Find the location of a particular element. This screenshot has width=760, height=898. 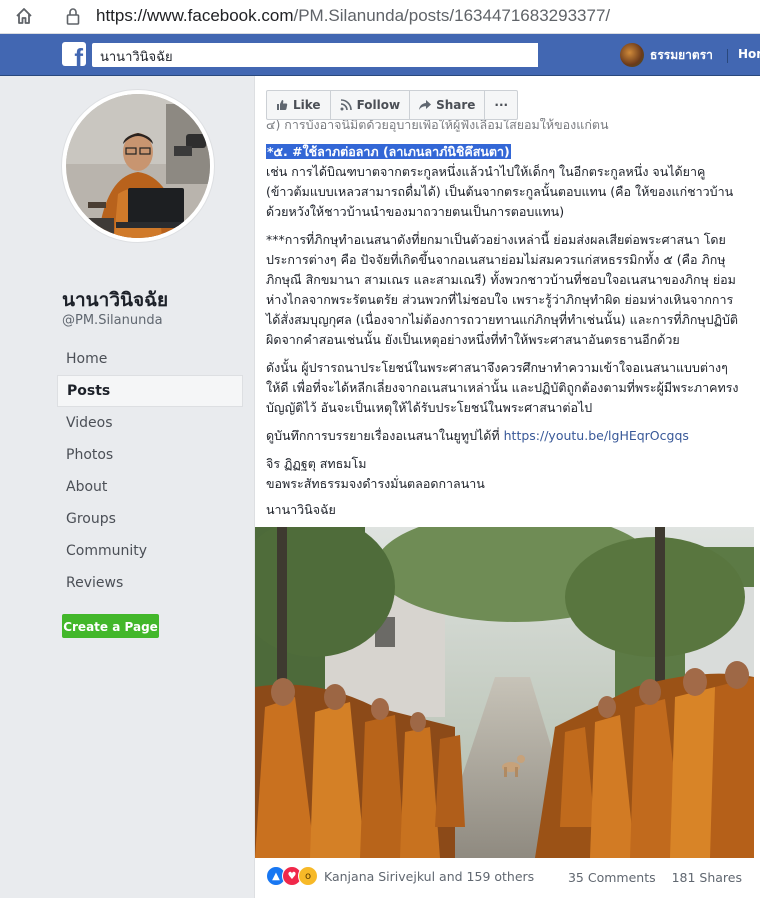

like-button: Like is located at coordinates (299, 105).